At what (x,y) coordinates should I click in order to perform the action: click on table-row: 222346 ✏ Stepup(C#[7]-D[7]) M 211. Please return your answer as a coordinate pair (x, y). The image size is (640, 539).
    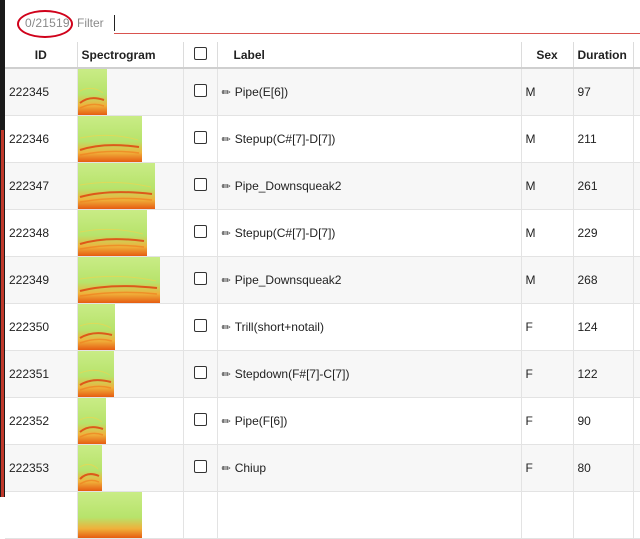
    Looking at the image, I should click on (322, 139).